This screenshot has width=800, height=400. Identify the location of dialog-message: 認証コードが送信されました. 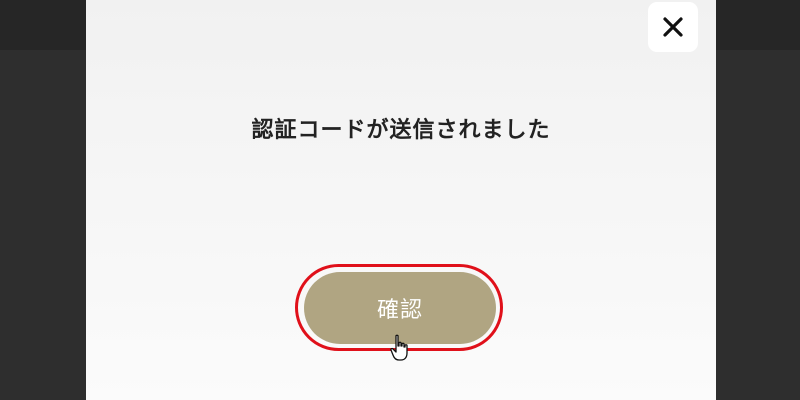
(401, 130).